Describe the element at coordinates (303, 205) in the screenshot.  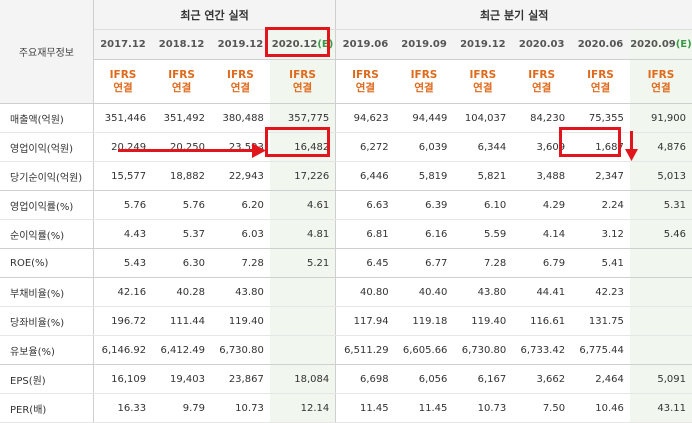
I see `table-cell: 4.61` at that location.